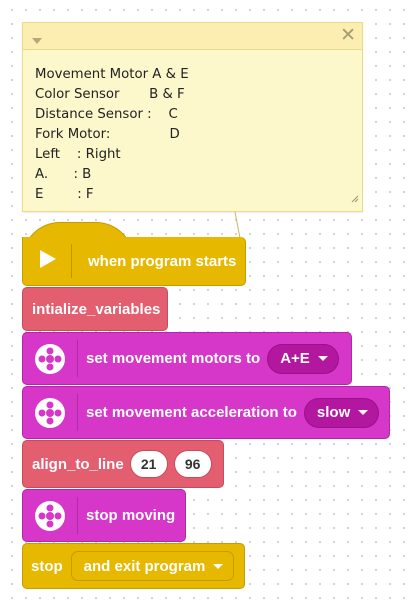 The width and height of the screenshot is (412, 610). I want to click on initialize-variables-block: intialize_variables, so click(95, 309).